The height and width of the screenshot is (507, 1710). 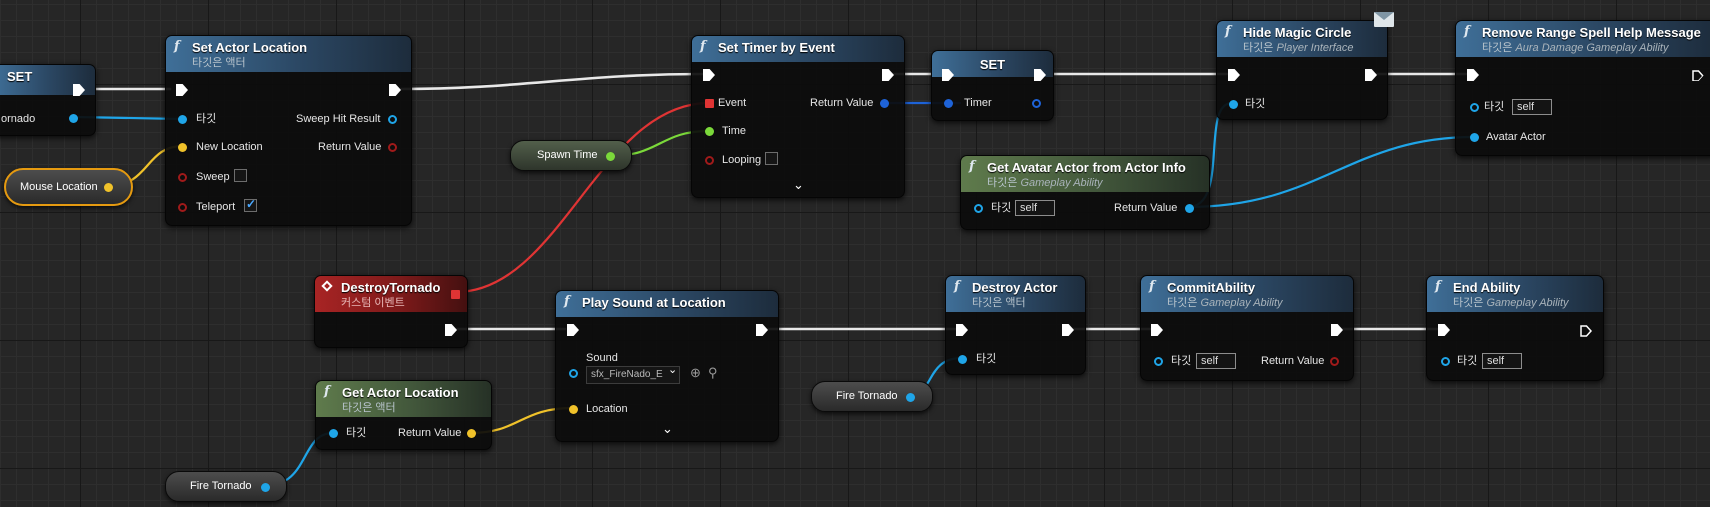 I want to click on mouse-location-variable: Mouse Location, so click(x=68, y=187).